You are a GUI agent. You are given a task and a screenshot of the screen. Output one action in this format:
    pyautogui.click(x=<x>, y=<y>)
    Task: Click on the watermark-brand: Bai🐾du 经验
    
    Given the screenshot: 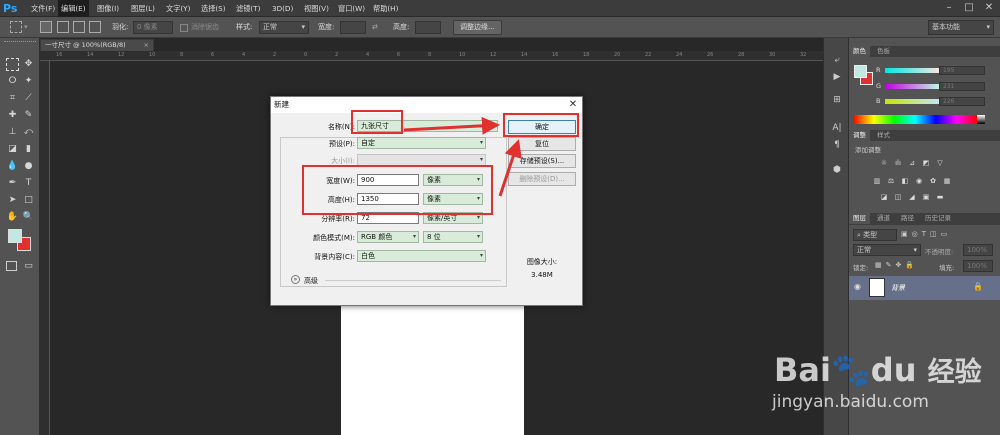 What is the action you would take?
    pyautogui.click(x=878, y=369)
    